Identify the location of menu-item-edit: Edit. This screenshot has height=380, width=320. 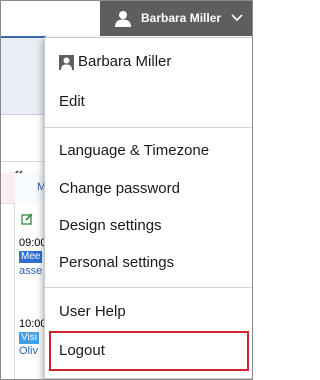
(148, 102).